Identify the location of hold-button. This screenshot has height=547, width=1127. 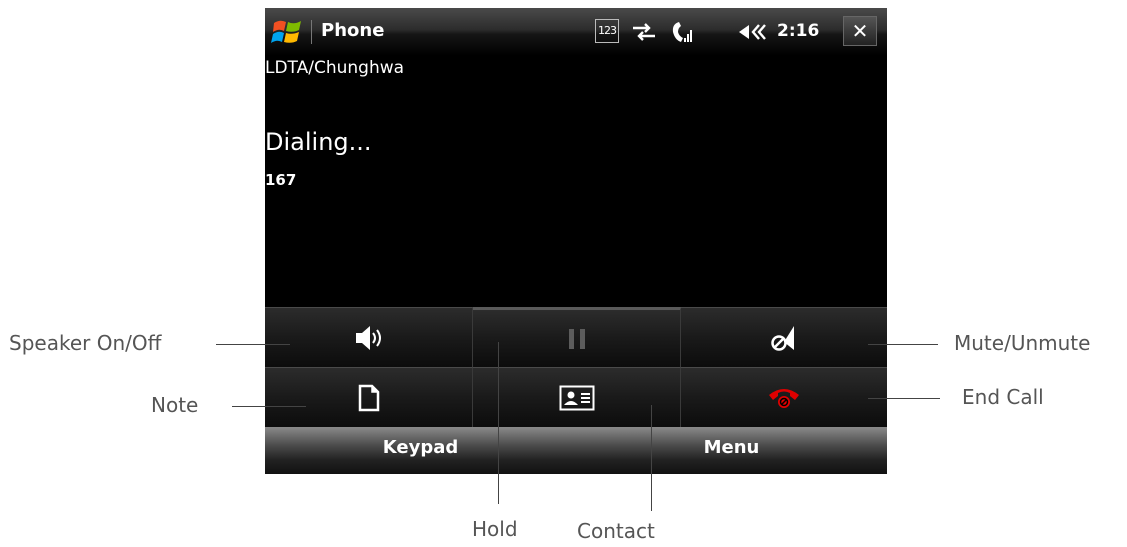
(577, 337).